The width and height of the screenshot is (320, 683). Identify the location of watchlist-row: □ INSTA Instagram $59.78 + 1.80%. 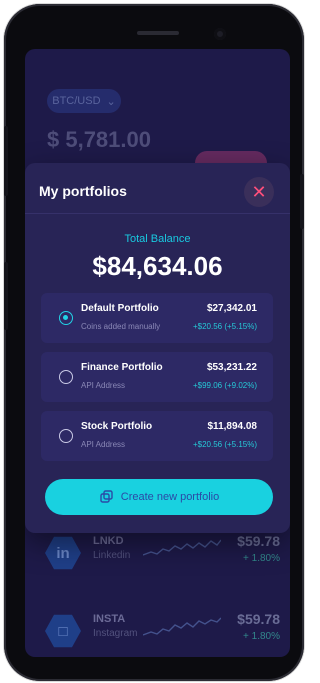
(162, 631).